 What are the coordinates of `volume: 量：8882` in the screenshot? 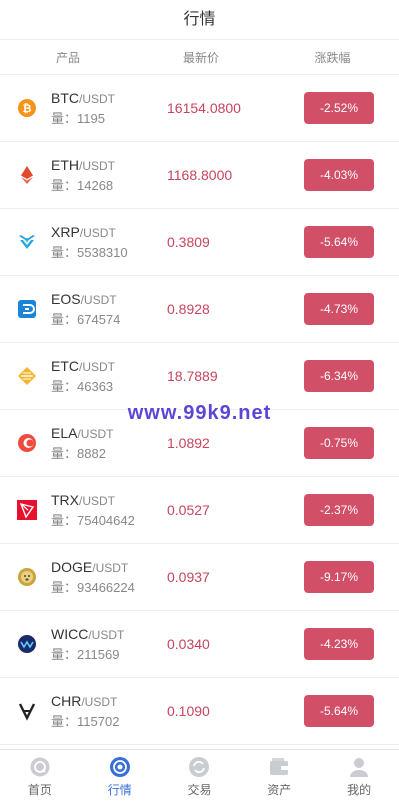 It's located at (109, 454).